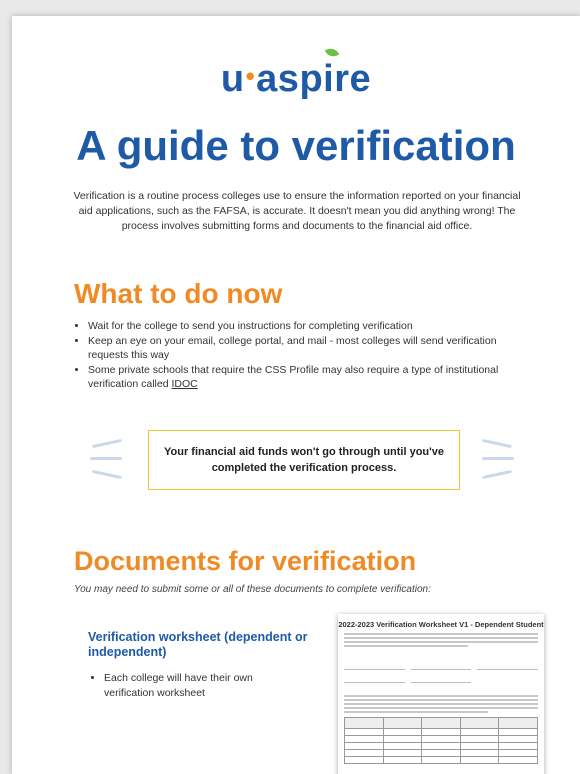 This screenshot has height=774, width=580. I want to click on logo-letter-u: u, so click(232, 79).